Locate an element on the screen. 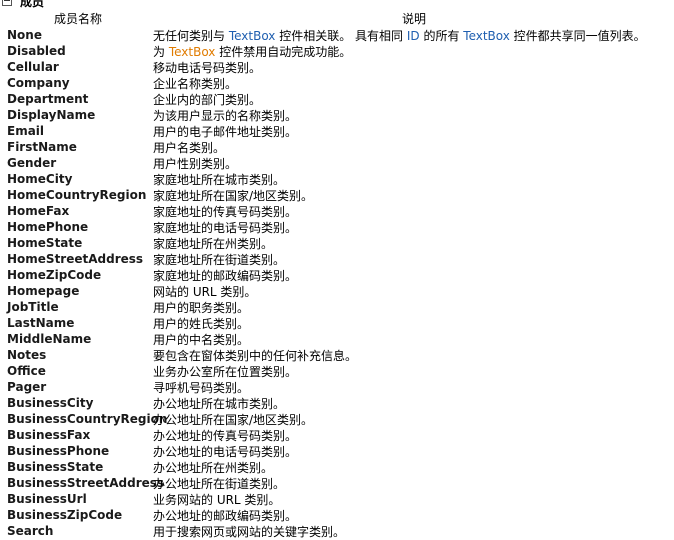 The height and width of the screenshot is (540, 674). description-text: 控件都共享同一值列表。 is located at coordinates (577, 36).